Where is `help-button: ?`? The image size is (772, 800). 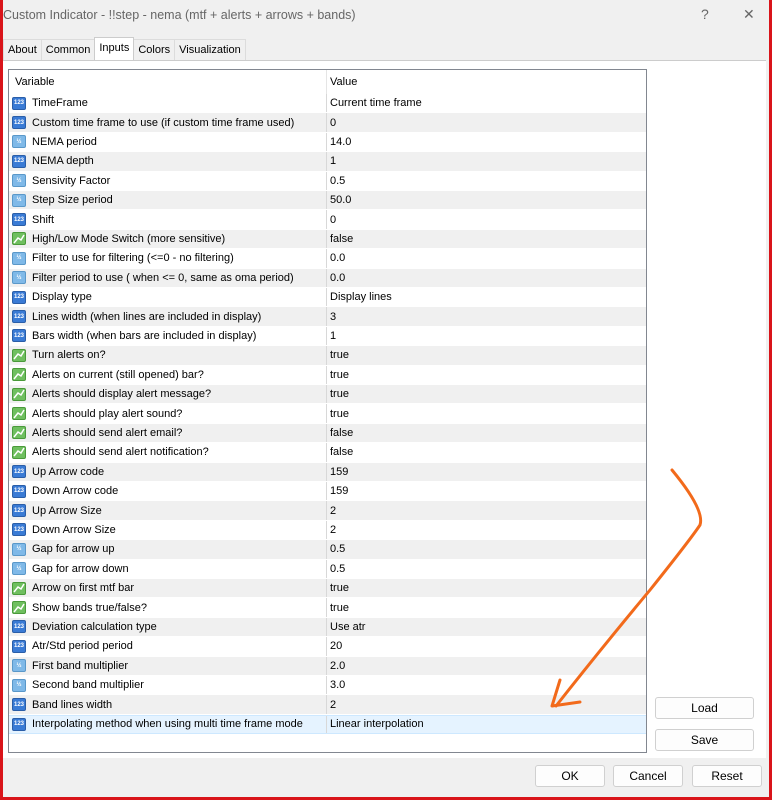
help-button: ? is located at coordinates (705, 14).